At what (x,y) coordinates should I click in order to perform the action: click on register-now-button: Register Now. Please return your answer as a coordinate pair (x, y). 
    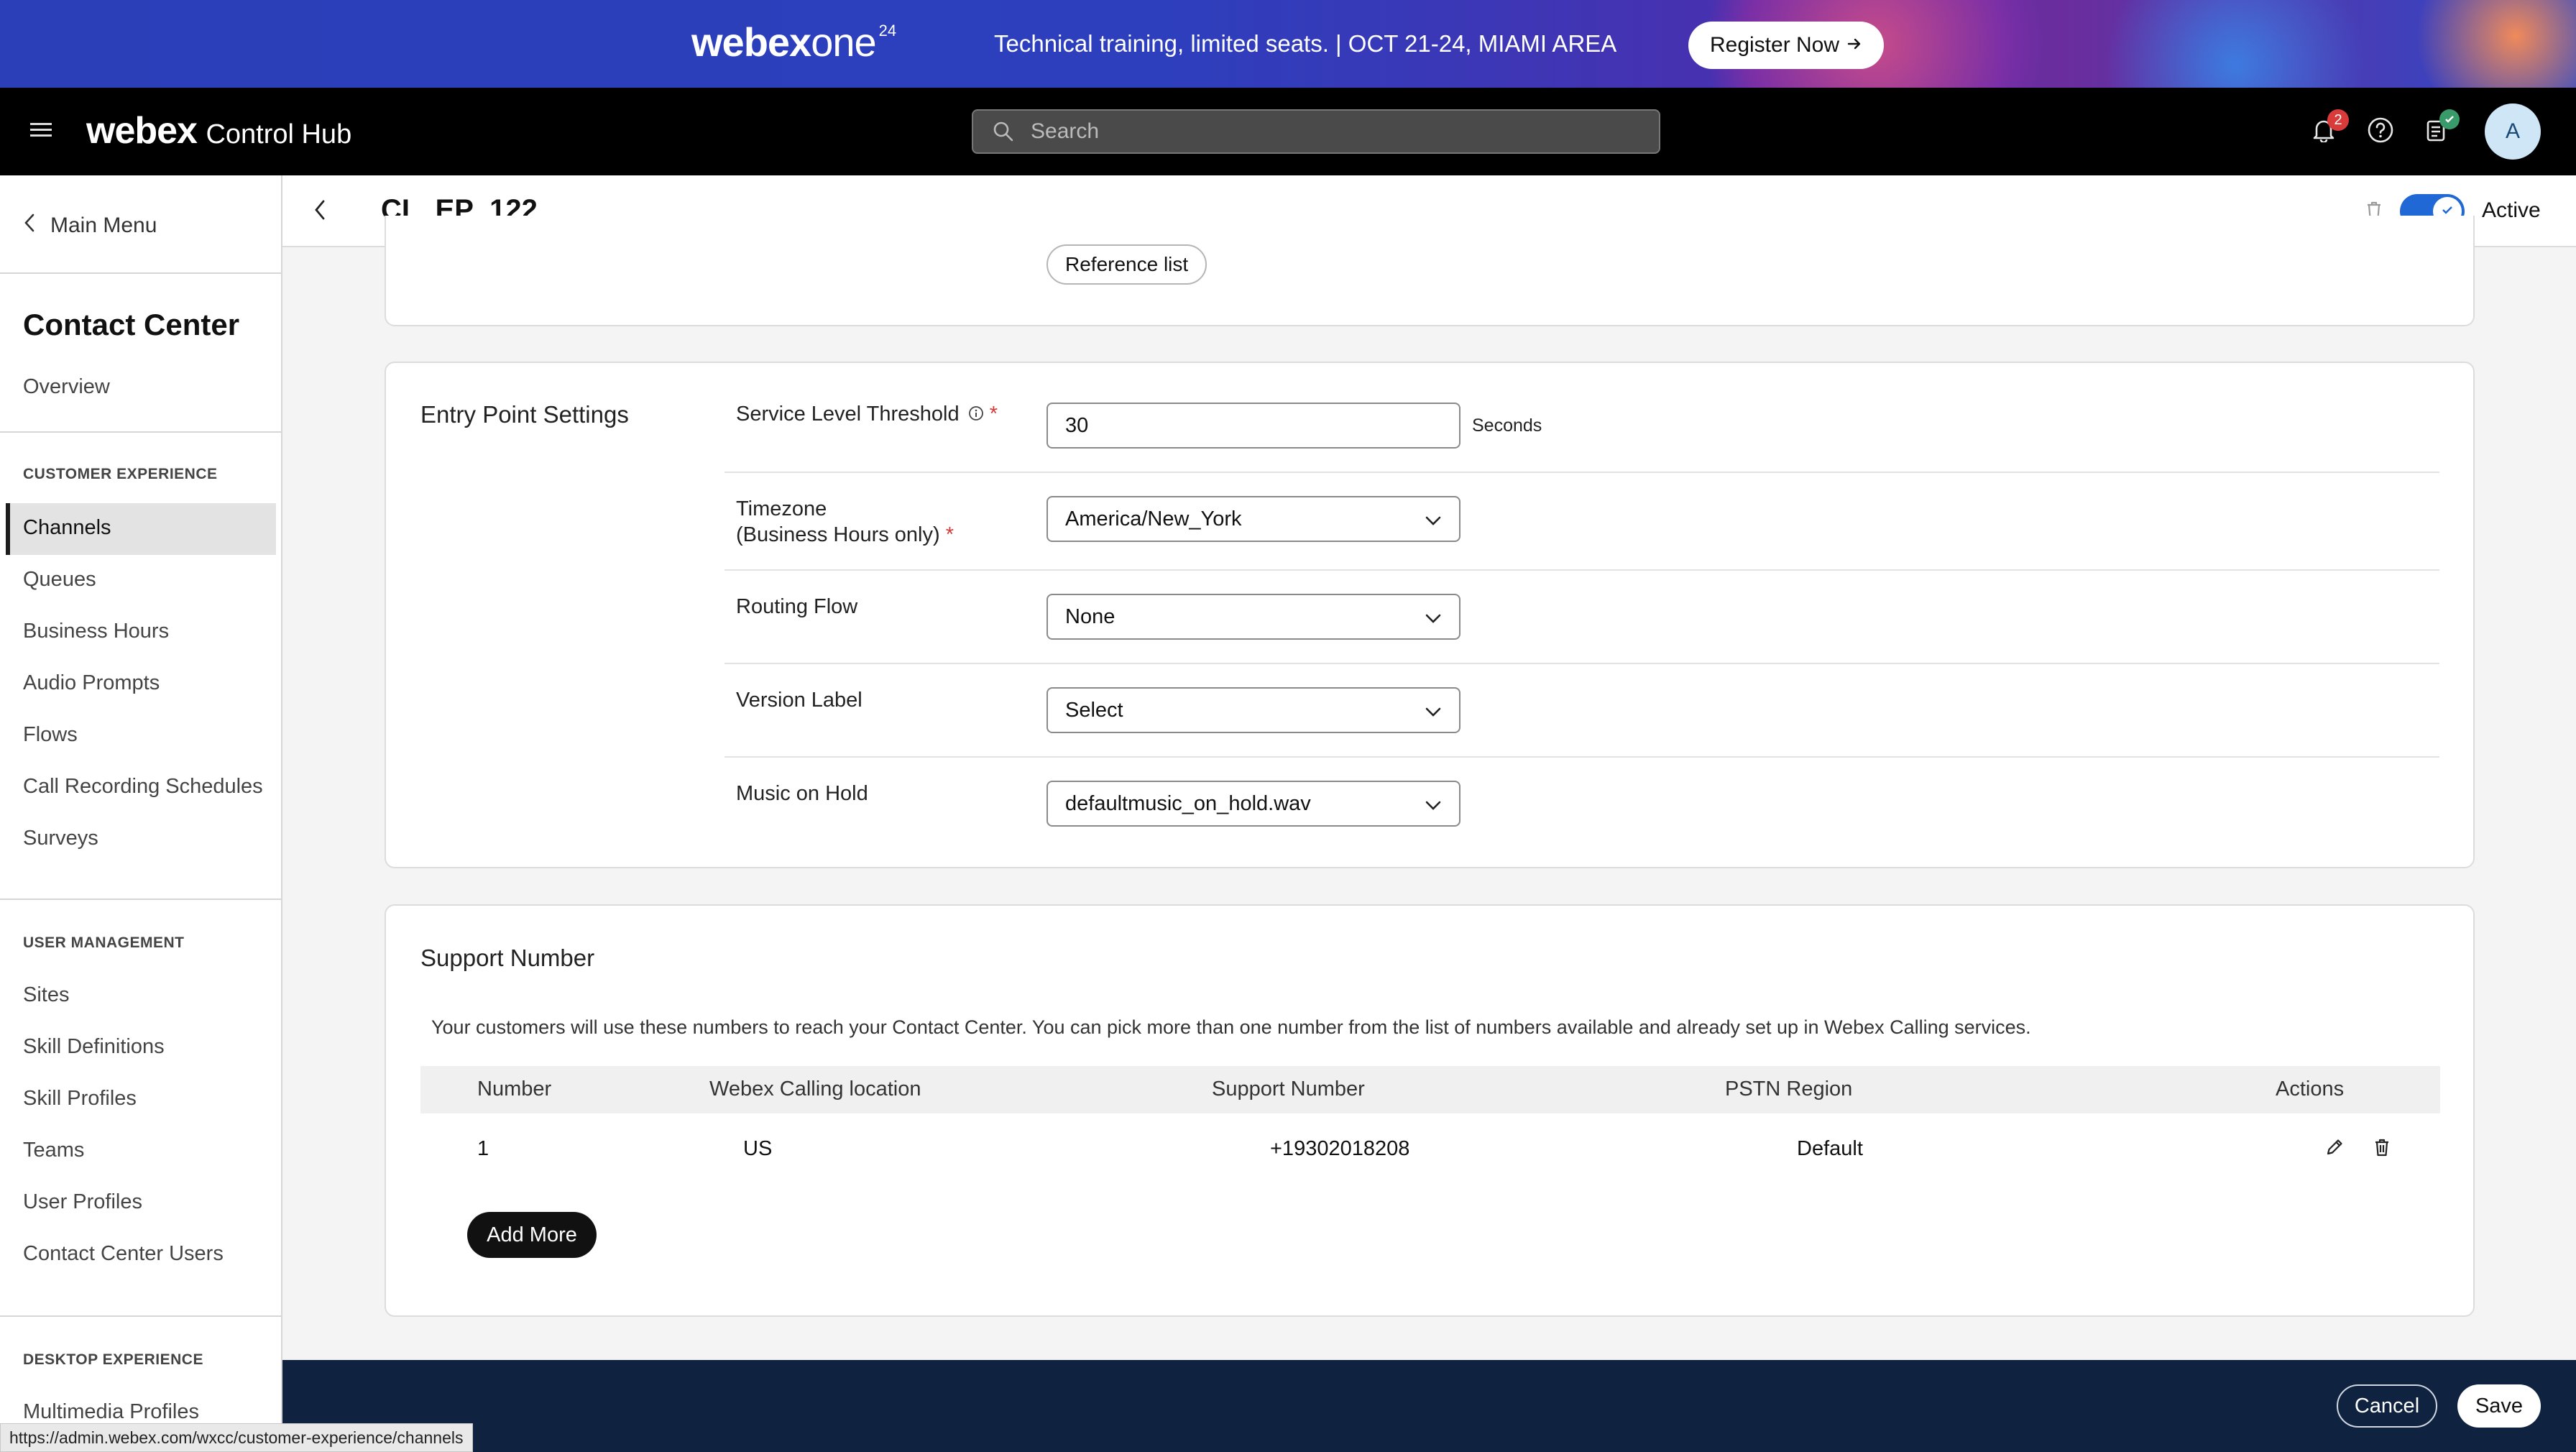
    Looking at the image, I should click on (1786, 45).